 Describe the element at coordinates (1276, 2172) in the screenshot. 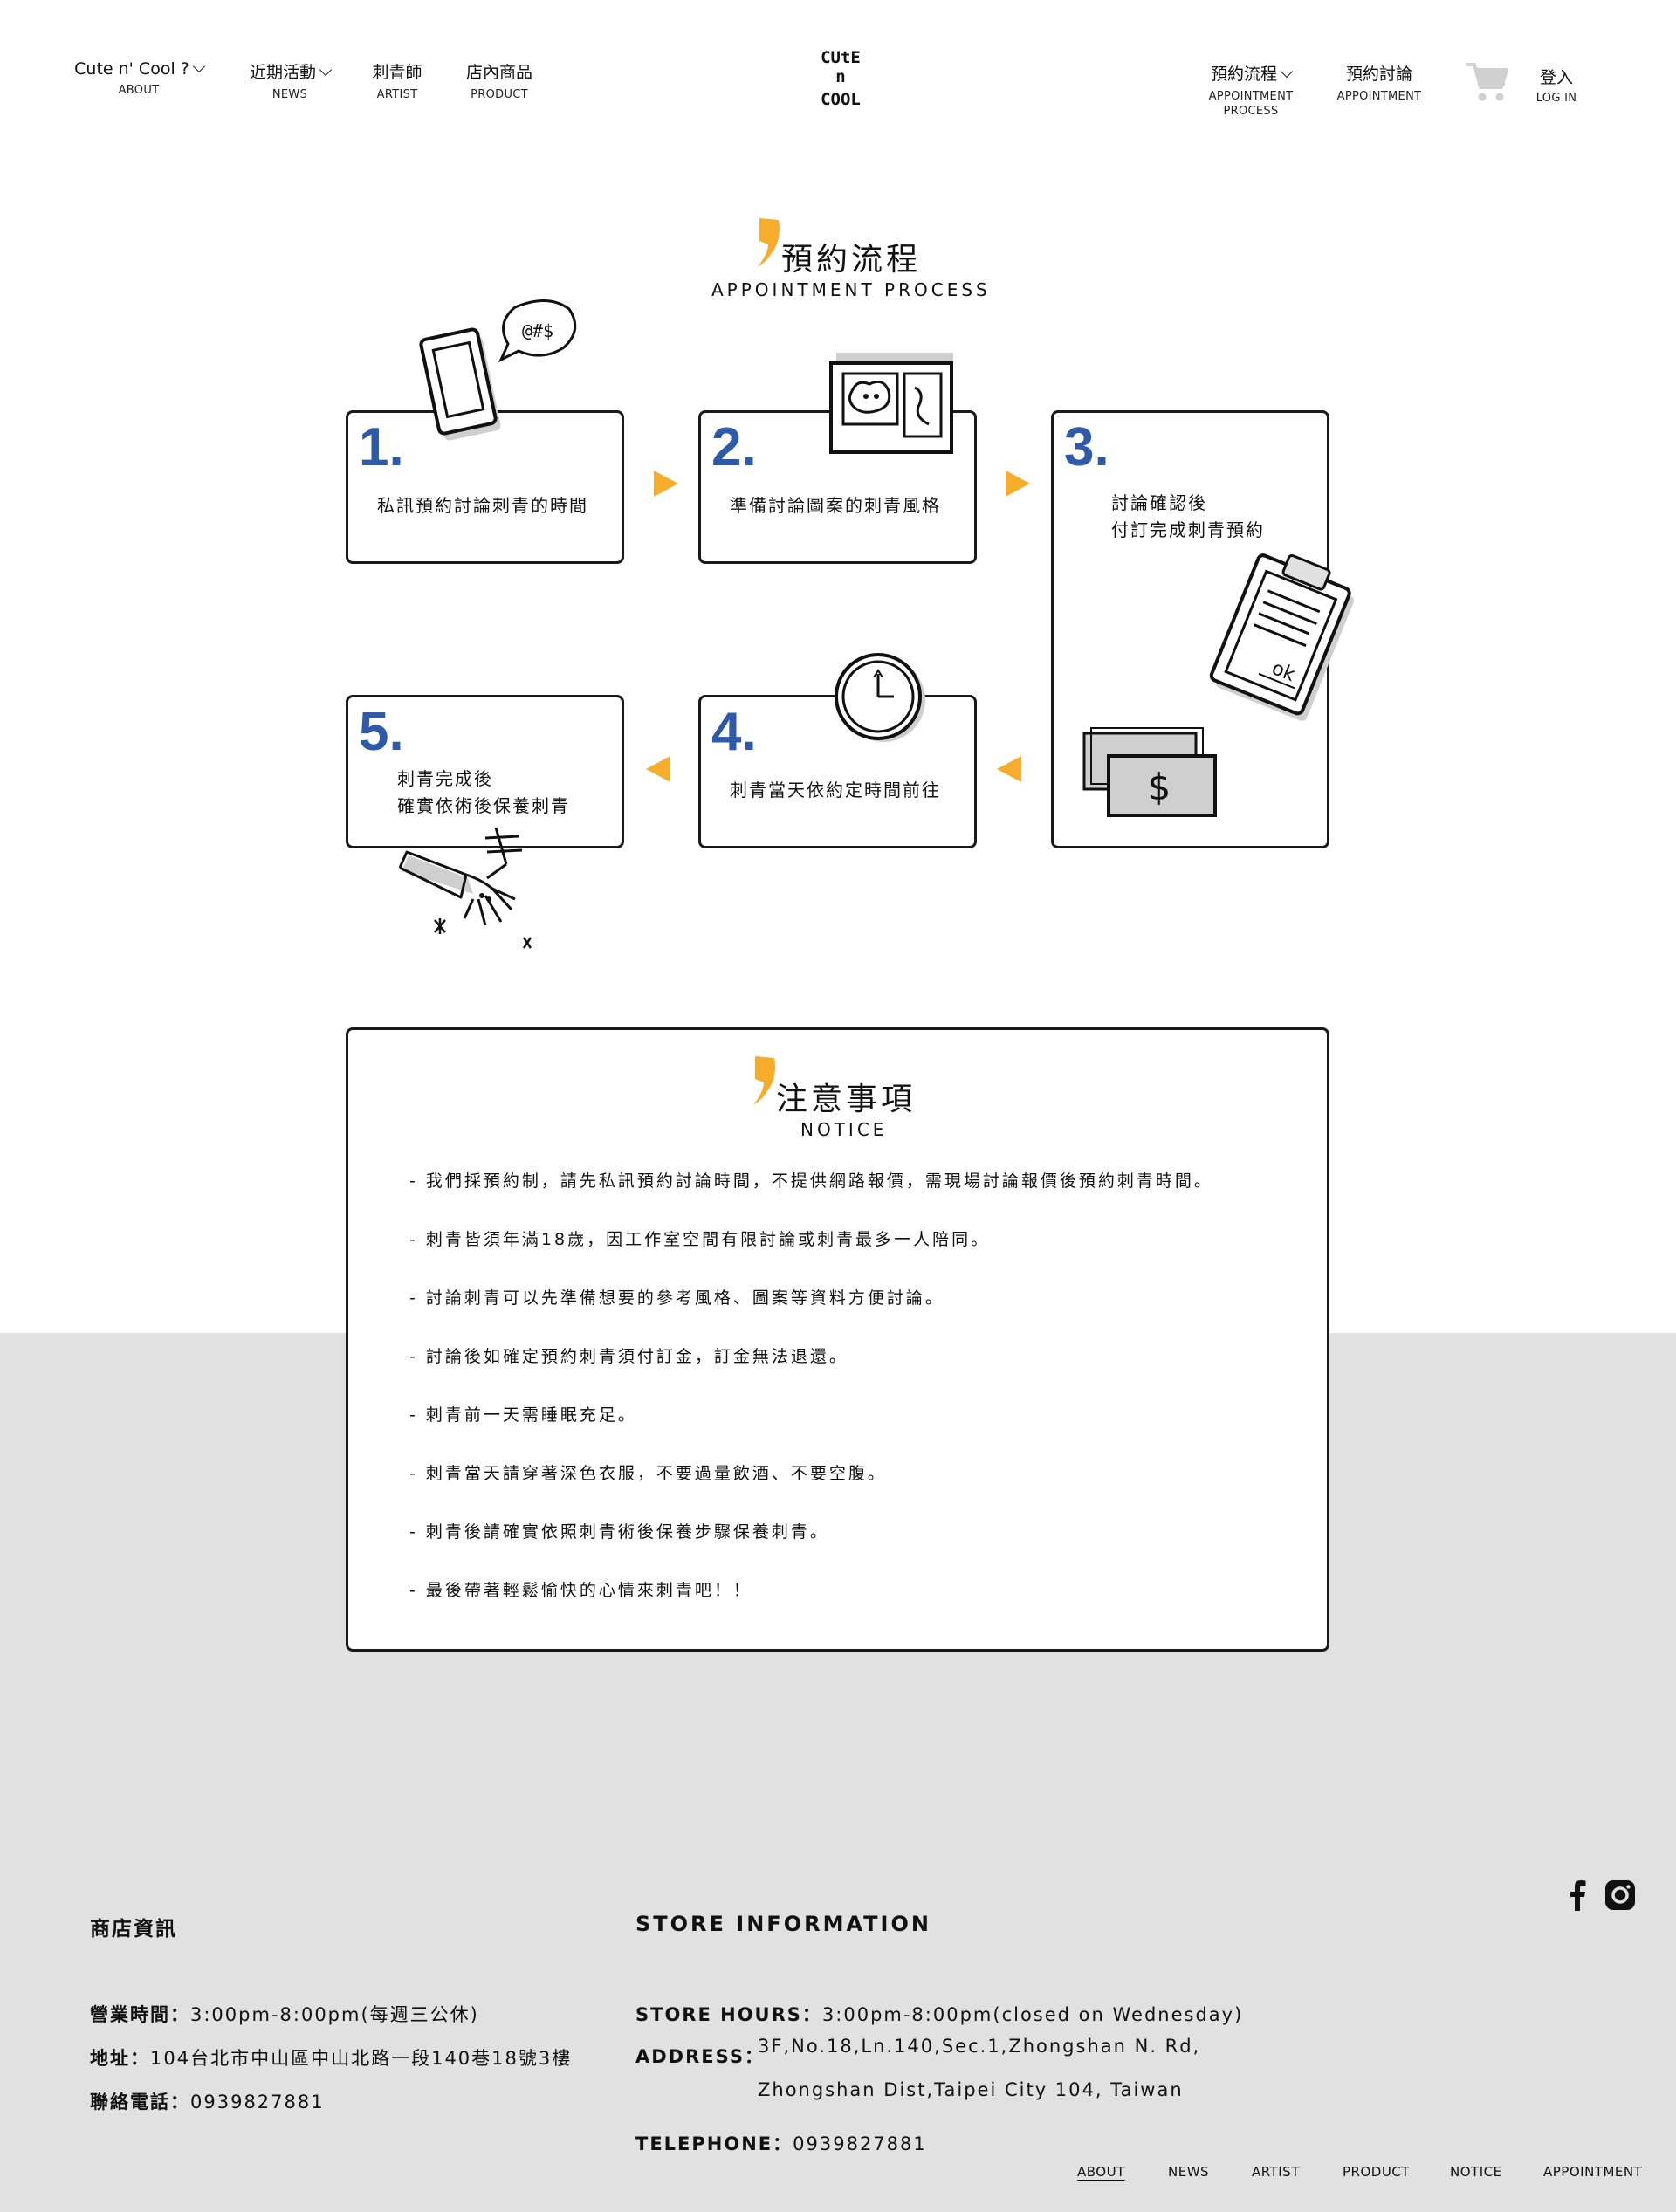

I see `footer-nav-artist: ARTIST` at that location.